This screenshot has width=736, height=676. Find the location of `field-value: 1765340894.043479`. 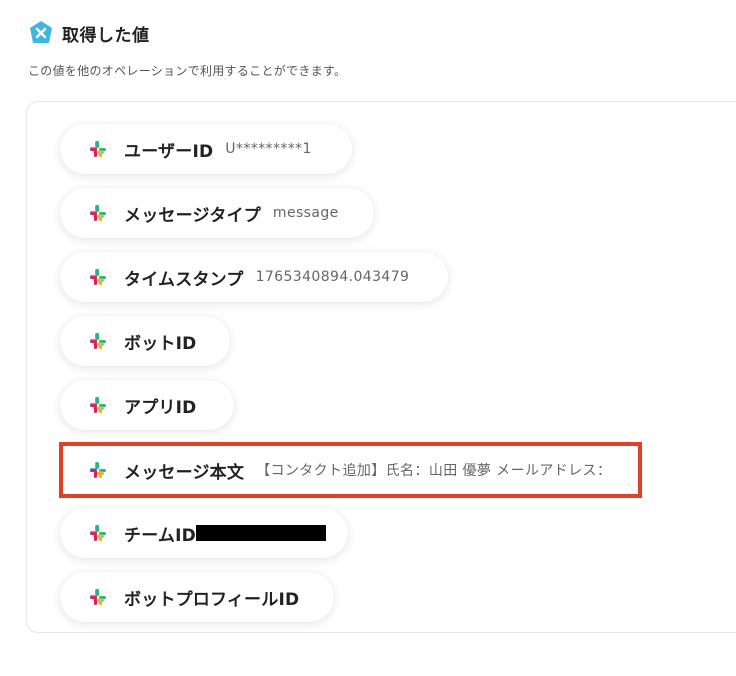

field-value: 1765340894.043479 is located at coordinates (332, 277).